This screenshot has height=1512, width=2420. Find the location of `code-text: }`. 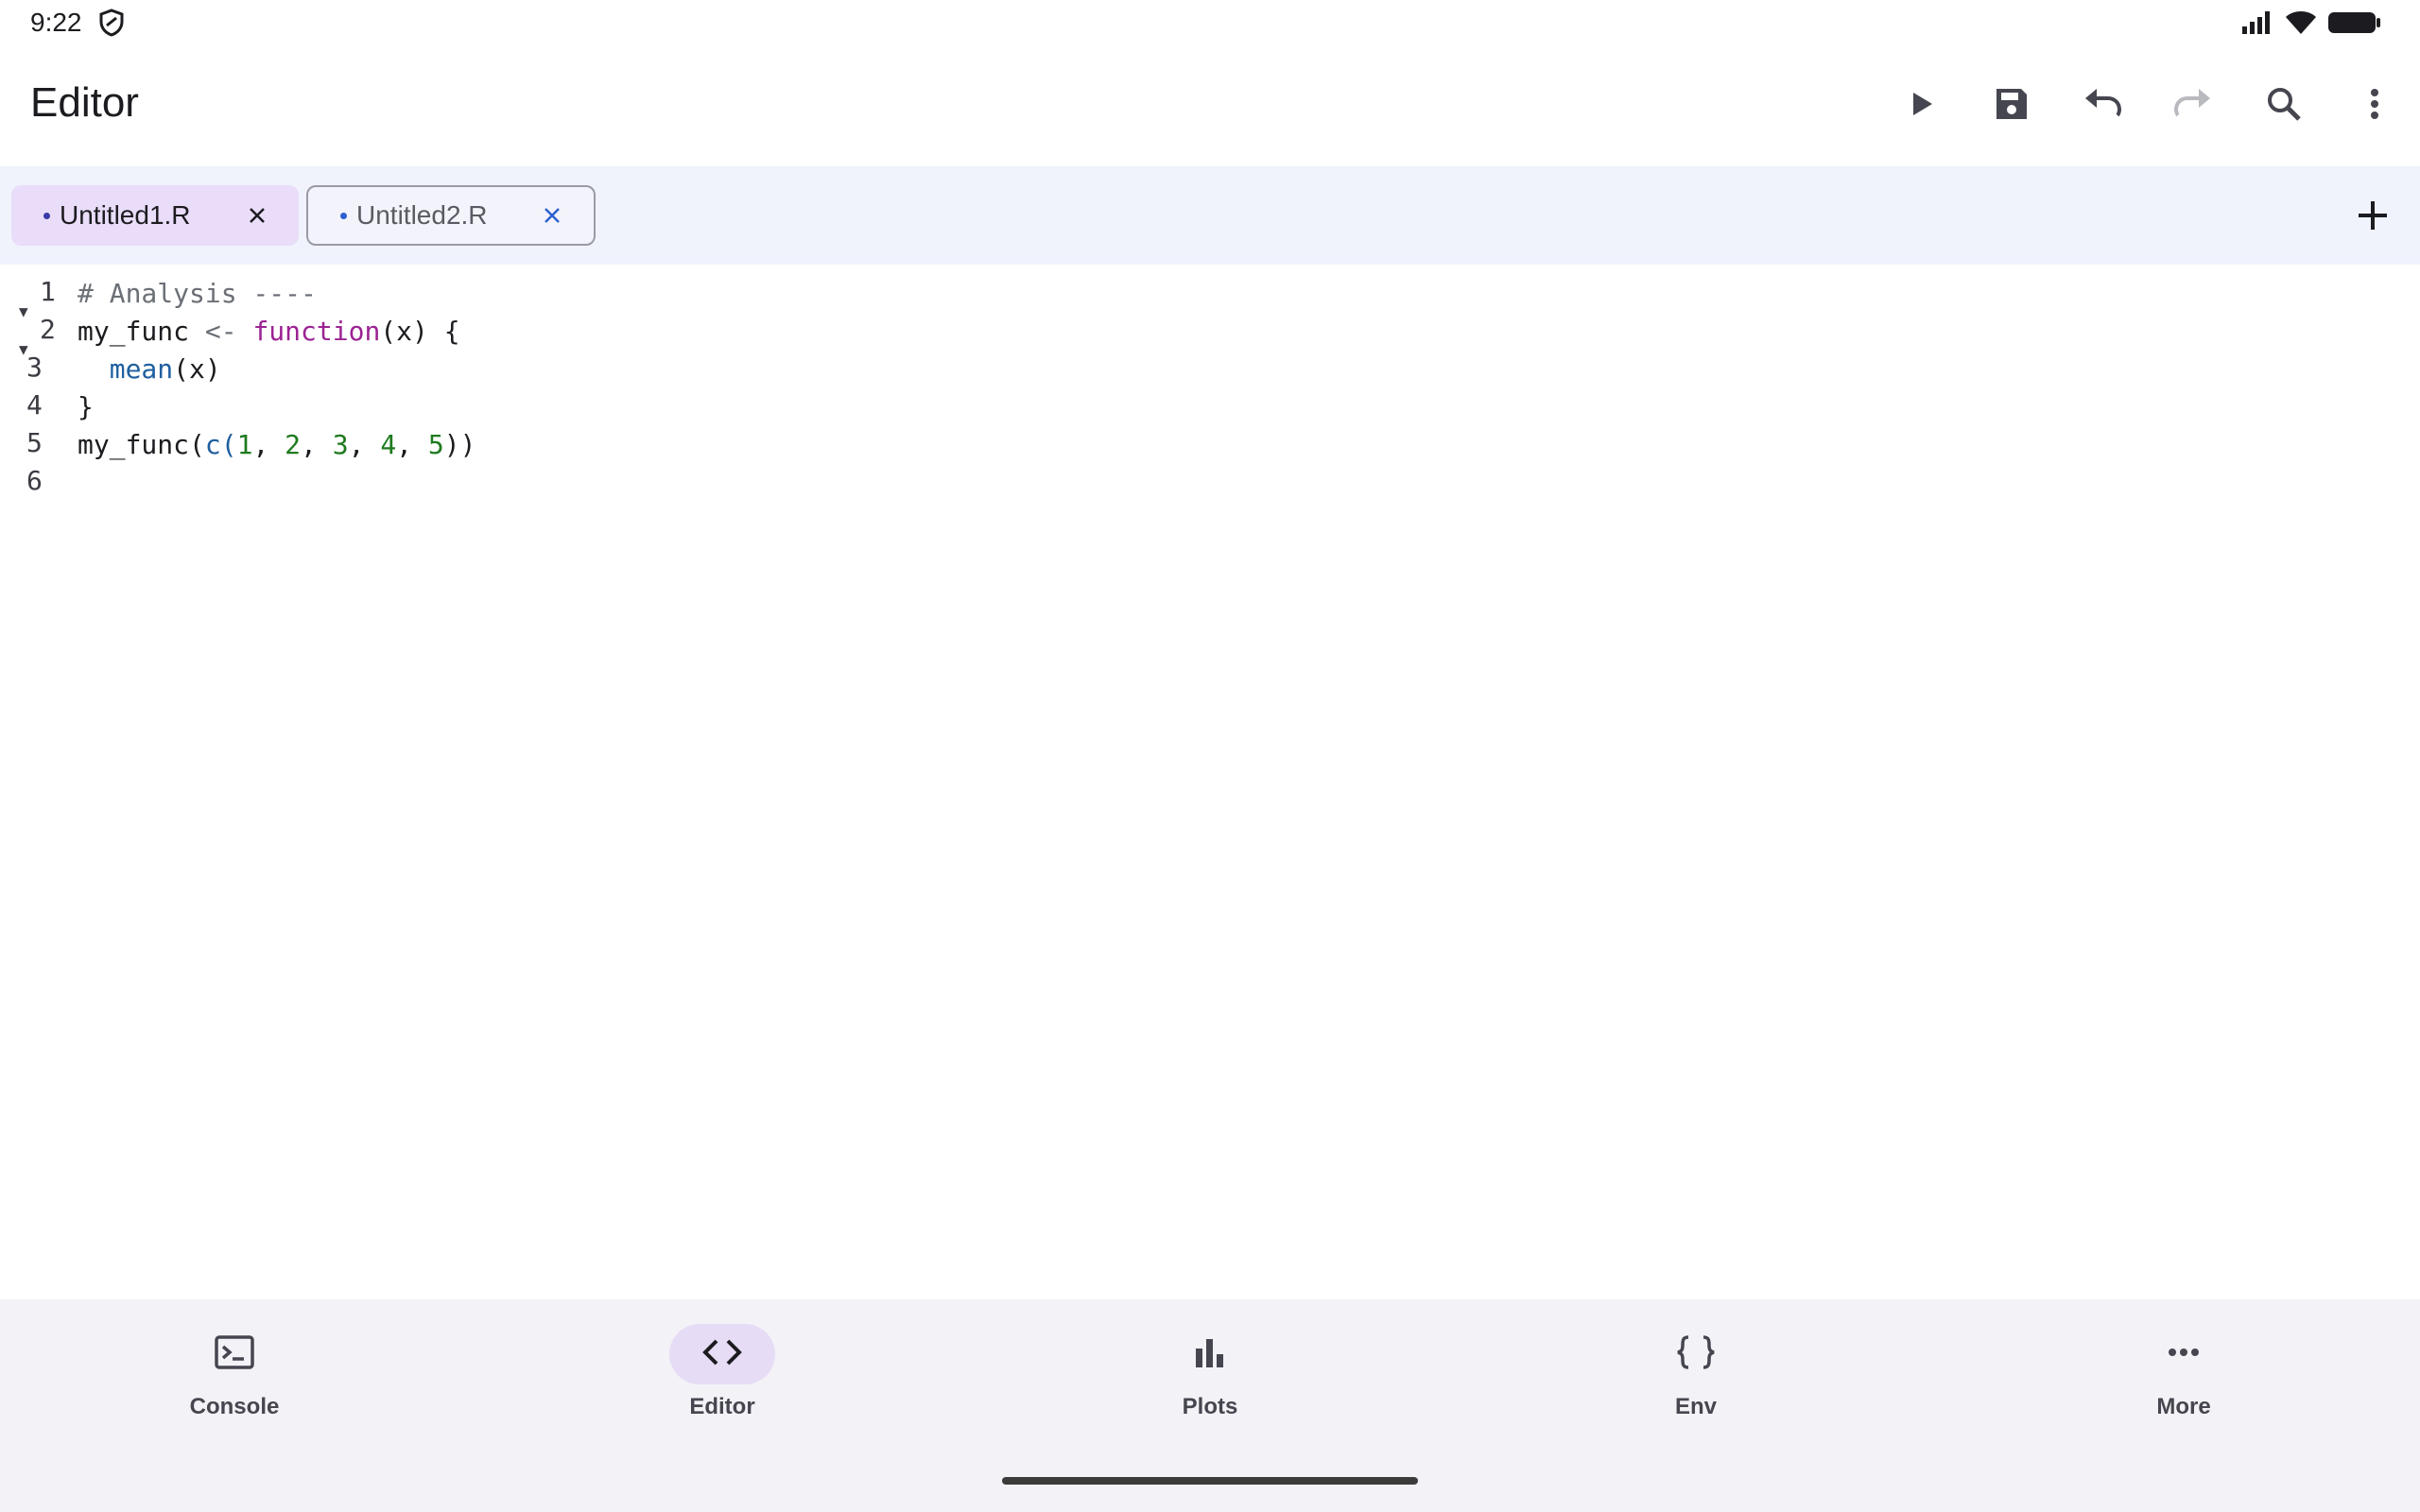

code-text: } is located at coordinates (86, 406).